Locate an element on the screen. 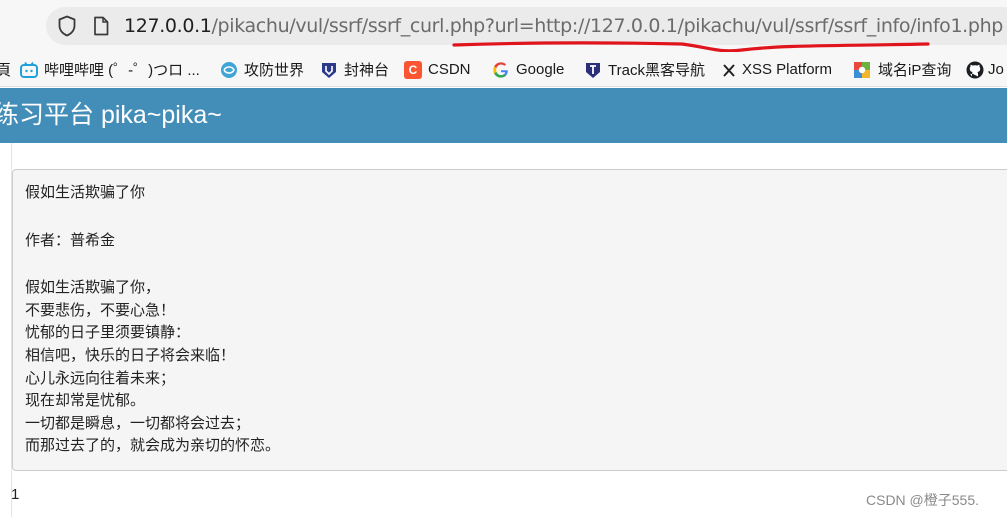  bookmark-label: 封神台 is located at coordinates (367, 70).